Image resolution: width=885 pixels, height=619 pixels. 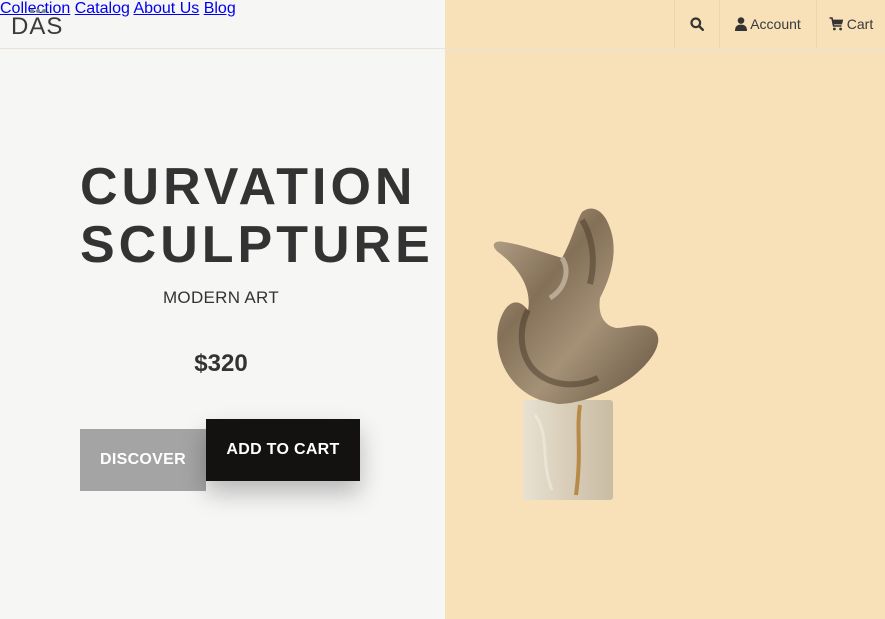 What do you see at coordinates (257, 245) in the screenshot?
I see `product-title-line2: SCULPTURE` at bounding box center [257, 245].